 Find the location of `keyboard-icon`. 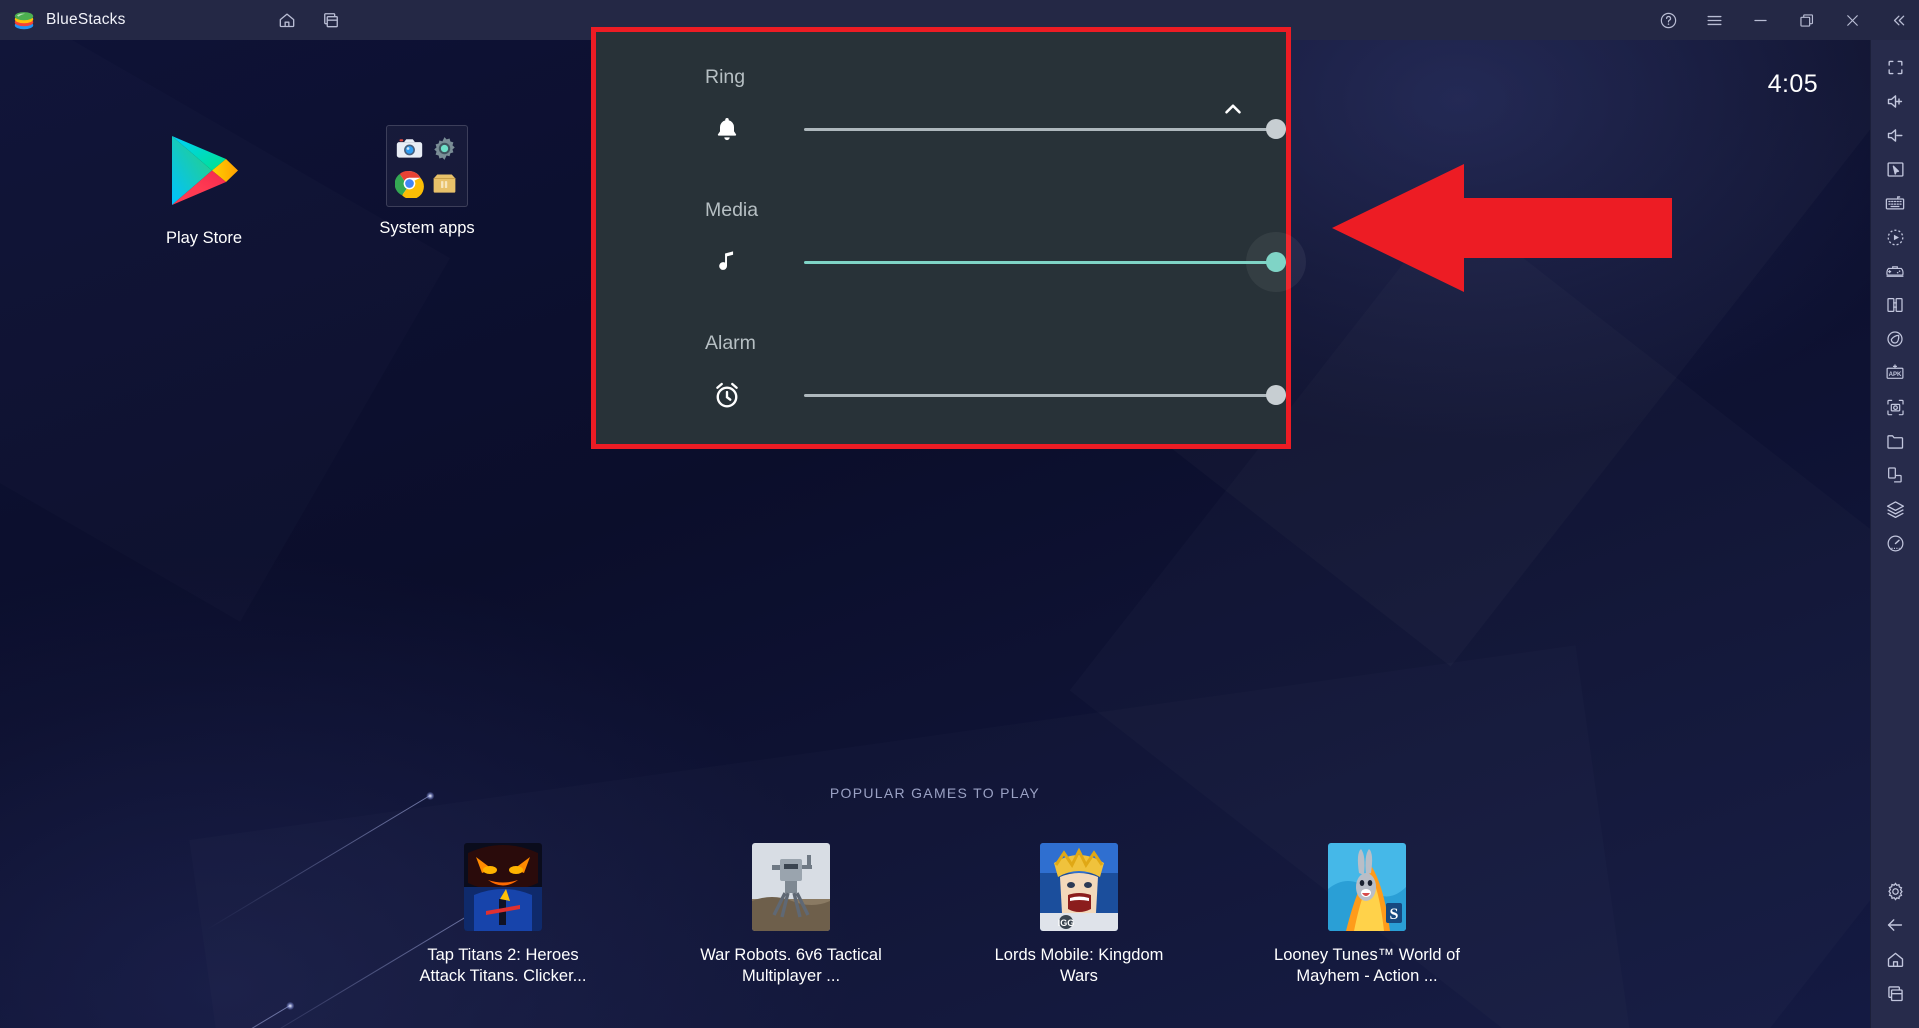

keyboard-icon is located at coordinates (1895, 203).